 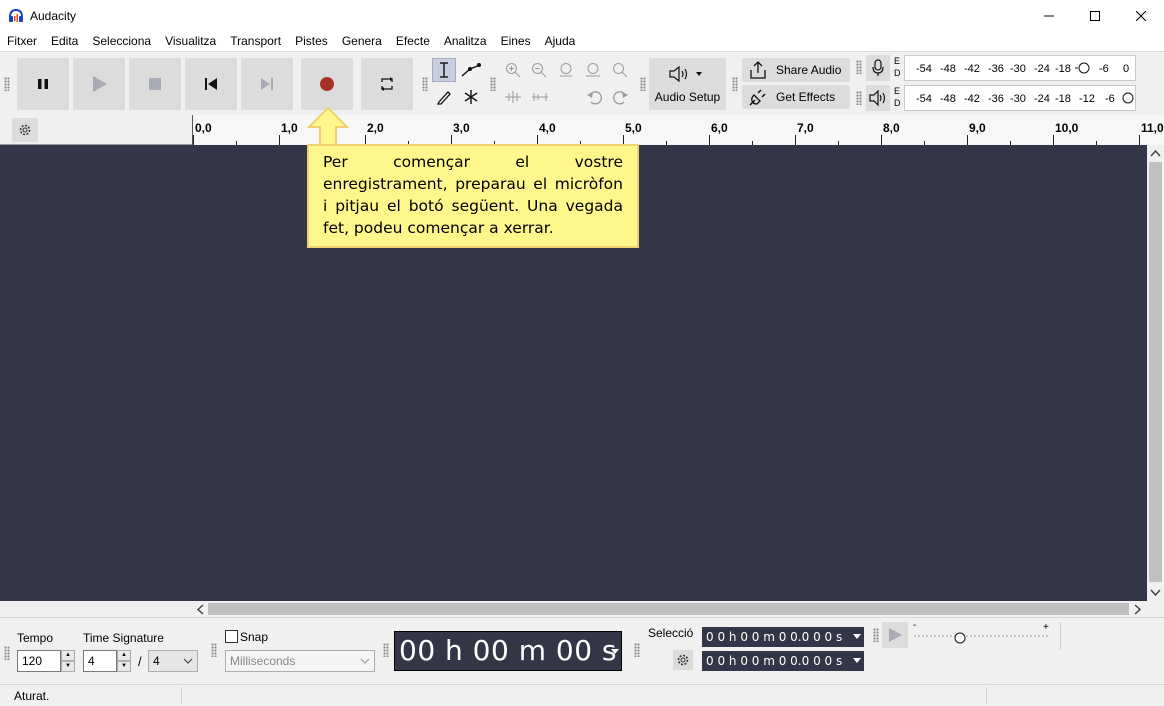 I want to click on selection-label: Selecció, so click(x=671, y=633).